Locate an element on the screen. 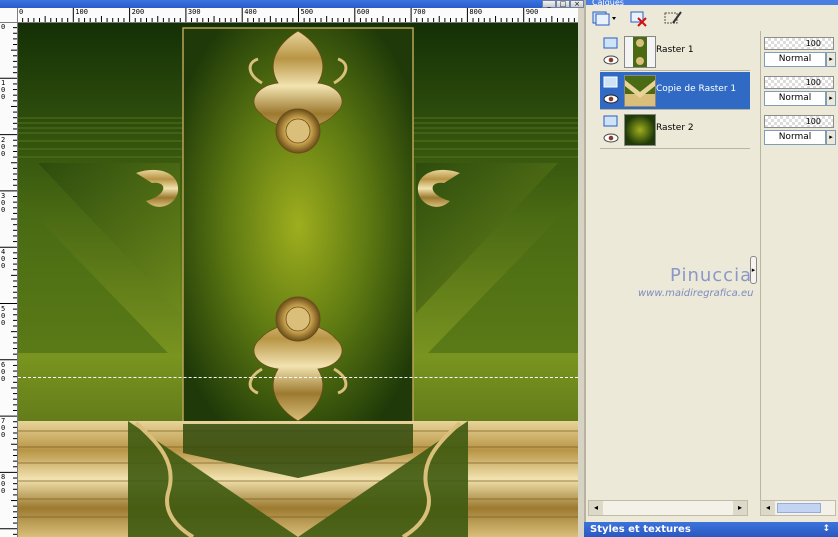 Image resolution: width=838 pixels, height=537 pixels. ruler-label: 1 0 0 is located at coordinates (3, 90).